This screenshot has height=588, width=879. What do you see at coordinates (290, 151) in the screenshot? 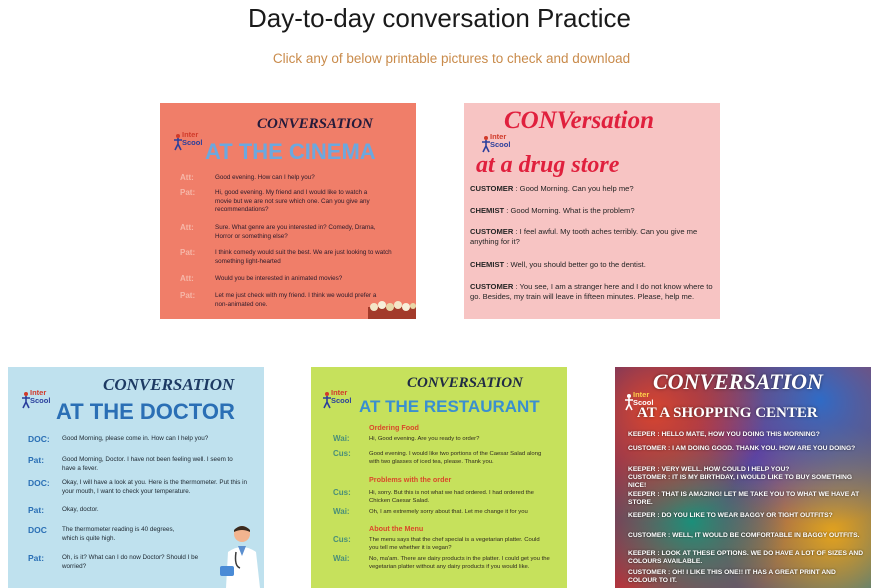
I see `card-place-title: AT THE CINEMA` at bounding box center [290, 151].